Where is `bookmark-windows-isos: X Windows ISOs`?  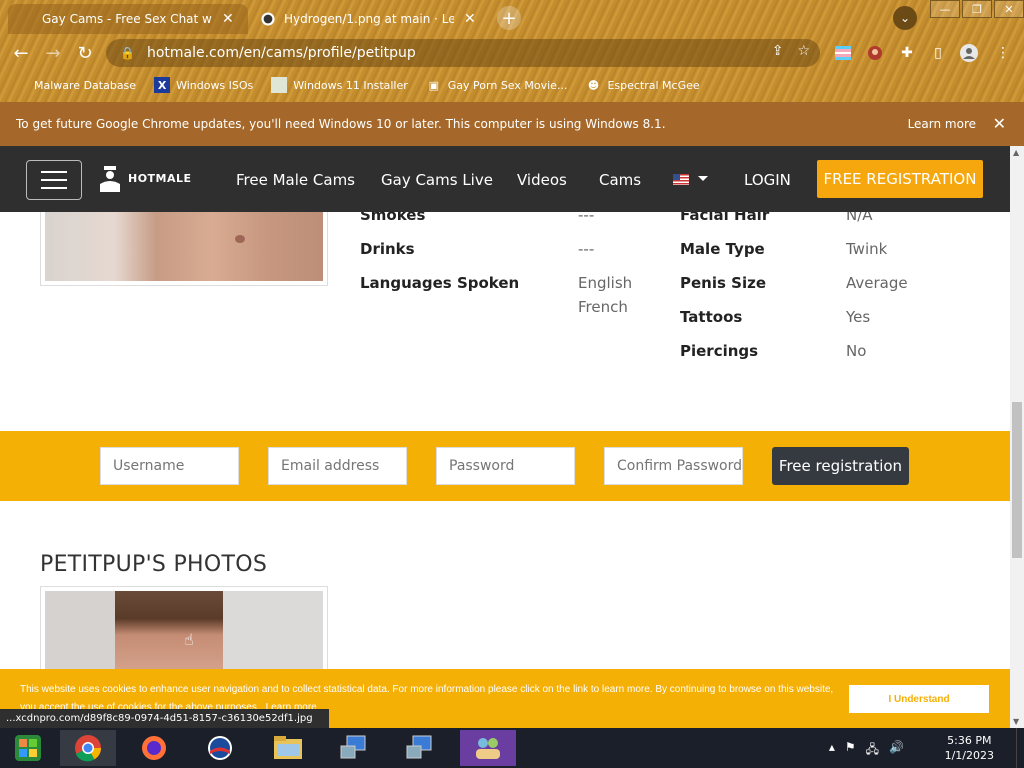
bookmark-windows-isos: X Windows ISOs is located at coordinates (203, 85).